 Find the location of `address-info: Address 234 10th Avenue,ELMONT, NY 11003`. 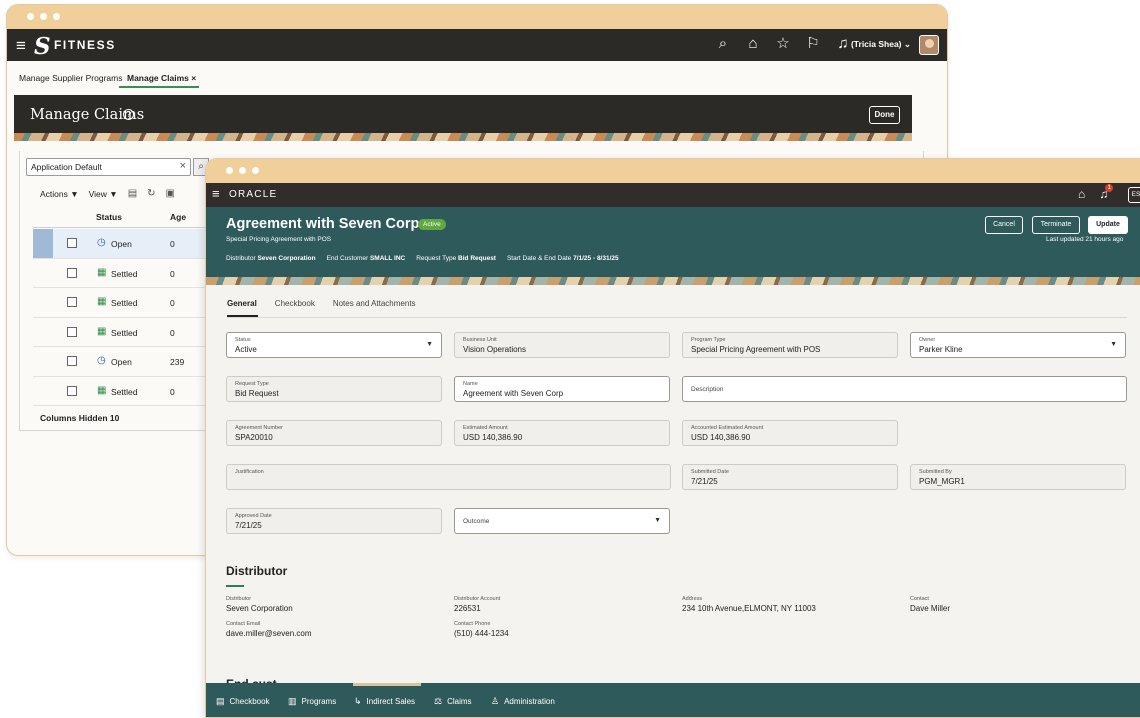

address-info: Address 234 10th Avenue,ELMONT, NY 11003 is located at coordinates (749, 604).